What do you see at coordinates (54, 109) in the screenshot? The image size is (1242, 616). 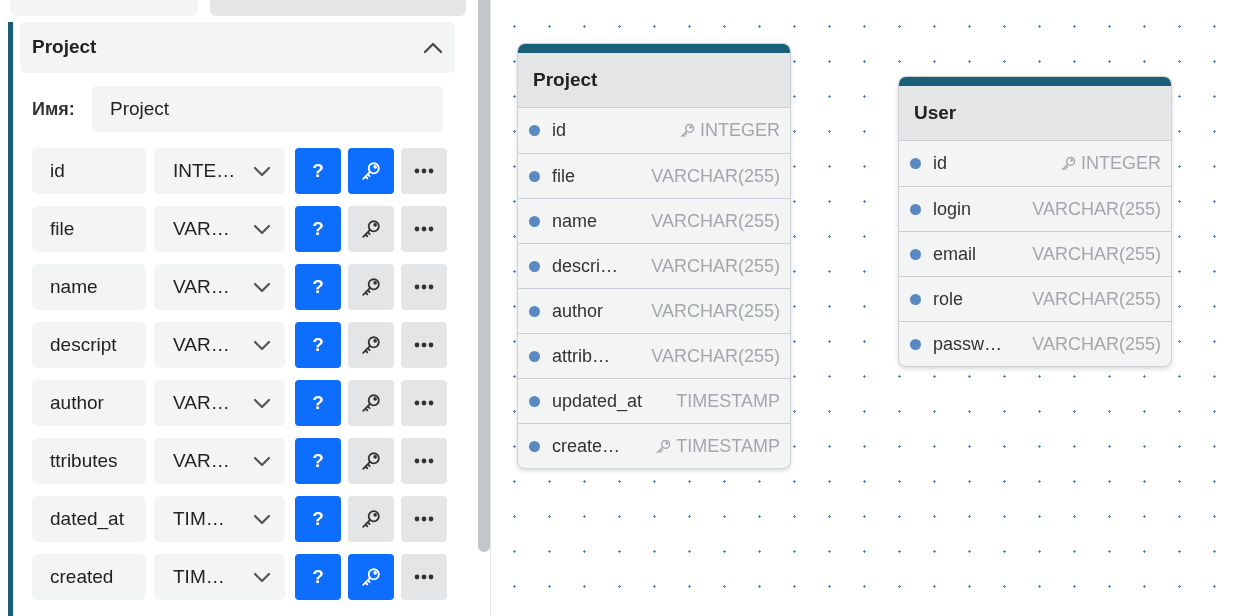 I see `name-label: Имя:` at bounding box center [54, 109].